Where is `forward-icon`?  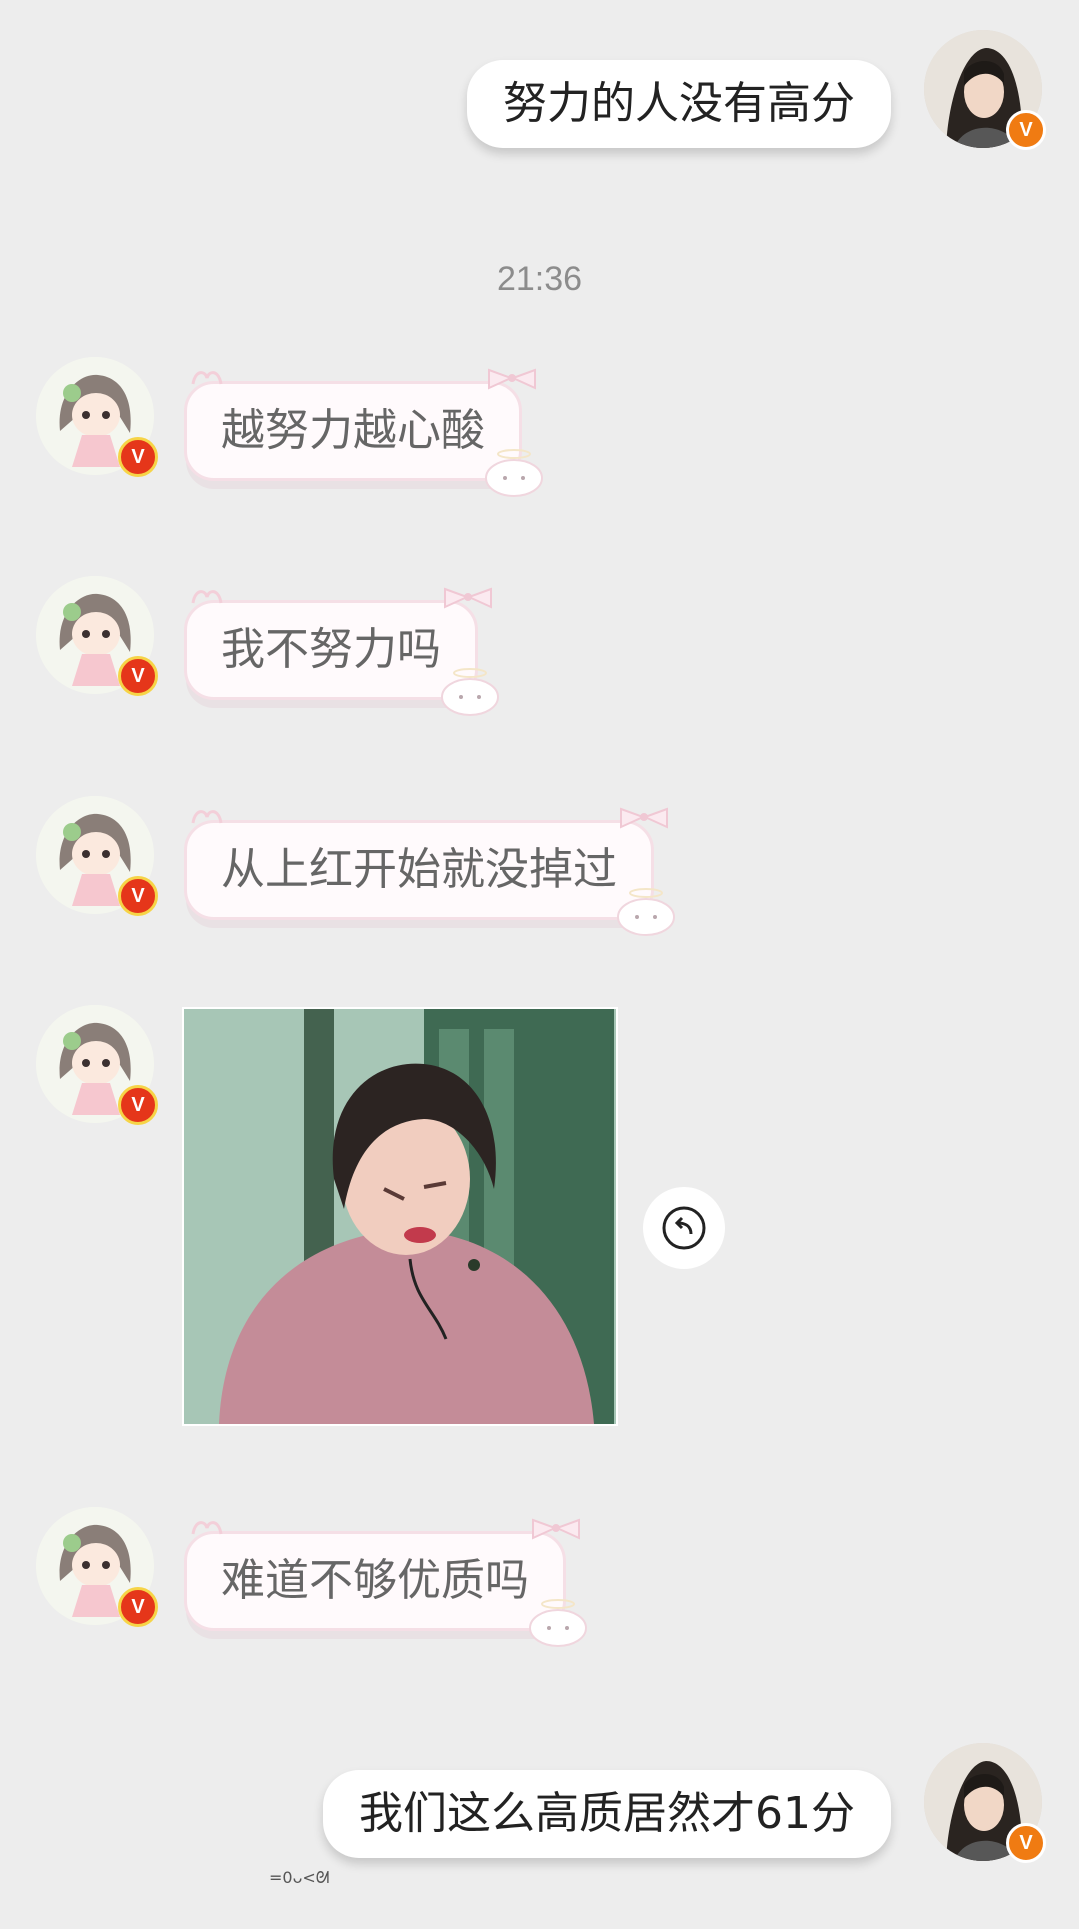
forward-icon is located at coordinates (684, 1228).